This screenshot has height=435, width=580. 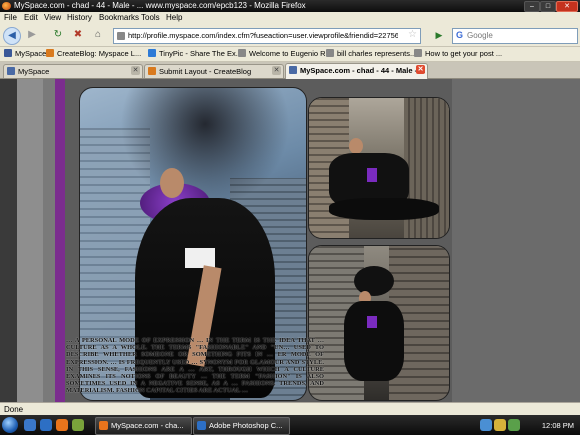 What do you see at coordinates (174, 17) in the screenshot?
I see `menu-help: Help` at bounding box center [174, 17].